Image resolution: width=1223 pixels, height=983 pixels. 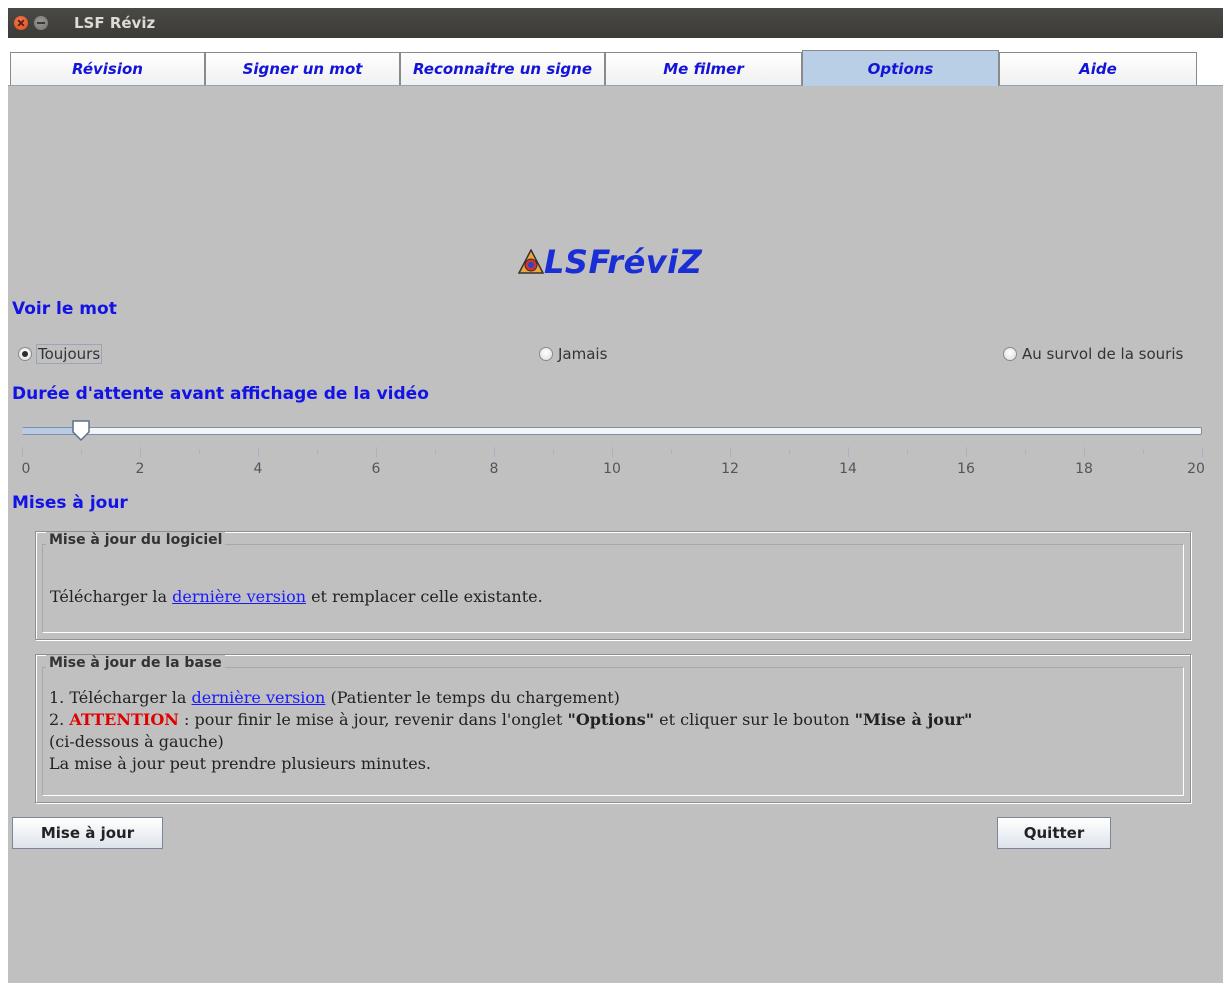 I want to click on attention-label: ATTENTION, so click(x=124, y=719).